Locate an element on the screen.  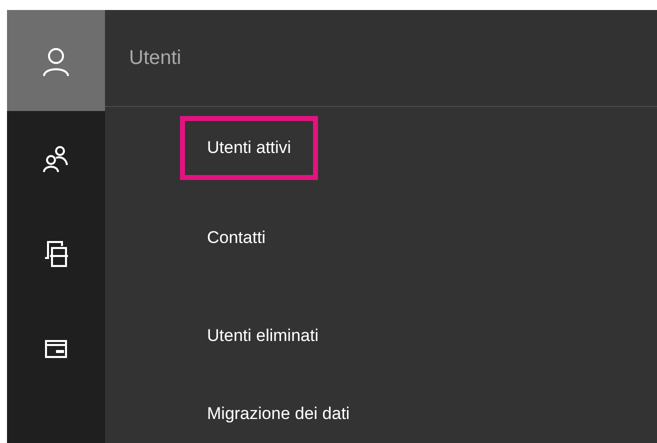
menu-item: Contatti is located at coordinates (236, 238).